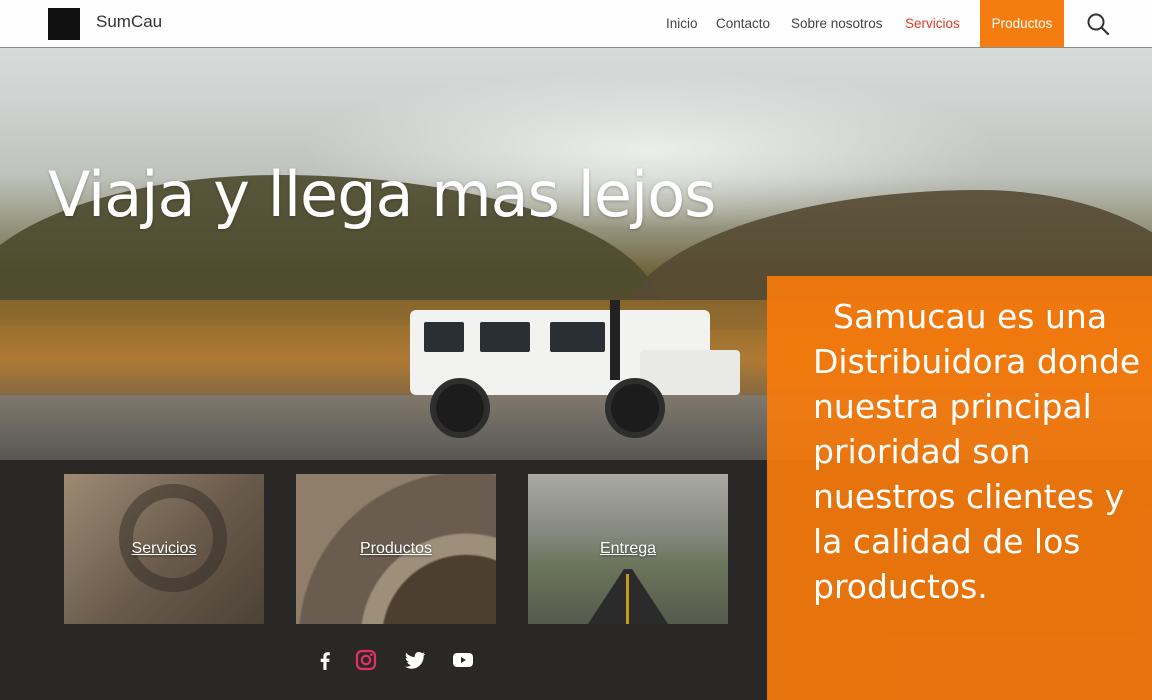  I want to click on card-entrega-label: Entrega, so click(628, 549).